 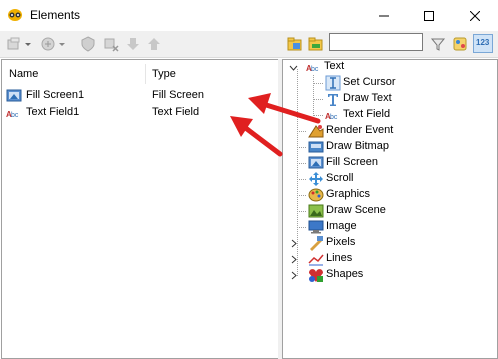 I want to click on graphics-icon, so click(x=316, y=195).